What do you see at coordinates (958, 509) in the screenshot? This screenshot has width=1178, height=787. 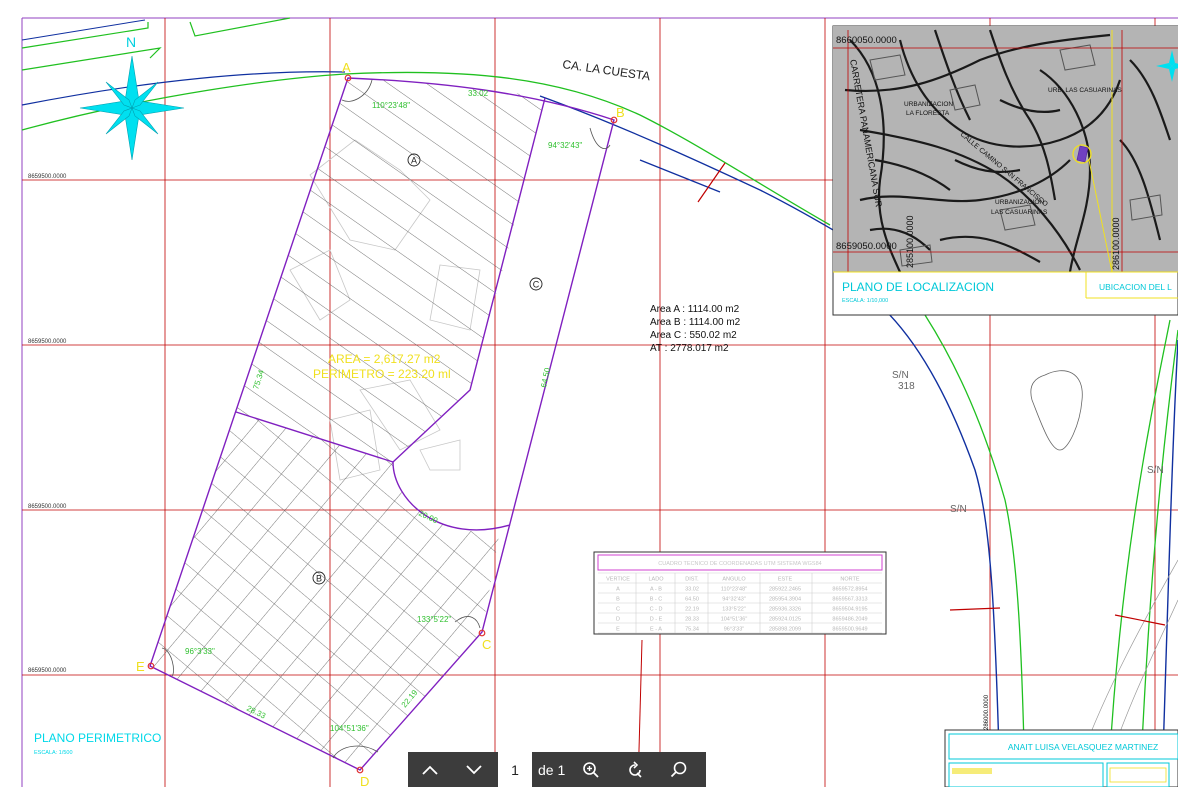 I see `sn-label-2: S/N` at bounding box center [958, 509].